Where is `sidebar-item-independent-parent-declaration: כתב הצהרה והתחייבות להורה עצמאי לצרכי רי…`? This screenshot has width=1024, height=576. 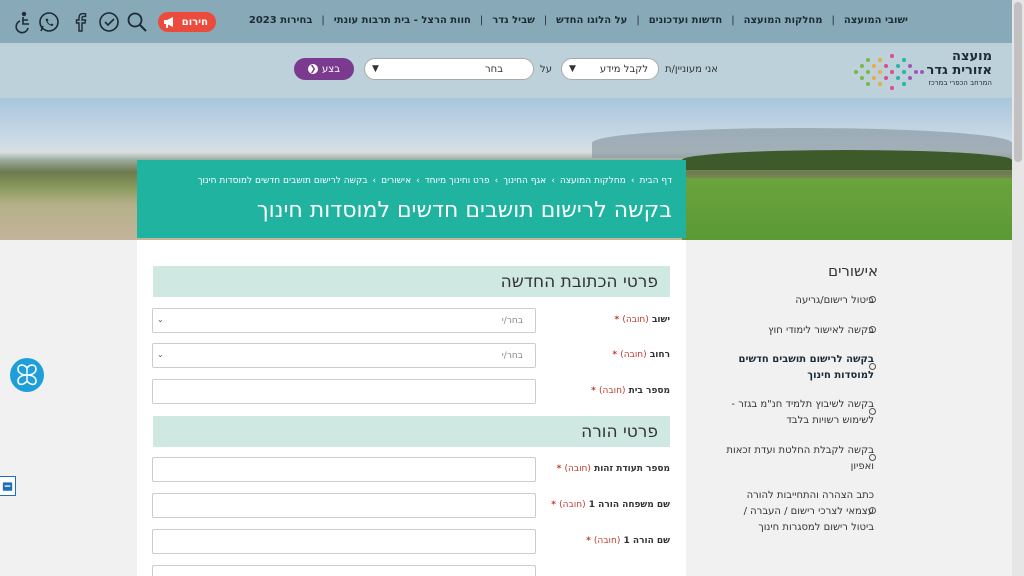 sidebar-item-independent-parent-declaration: כתב הצהרה והתחייבות להורה עצמאי לצרכי רי… is located at coordinates (799, 512).